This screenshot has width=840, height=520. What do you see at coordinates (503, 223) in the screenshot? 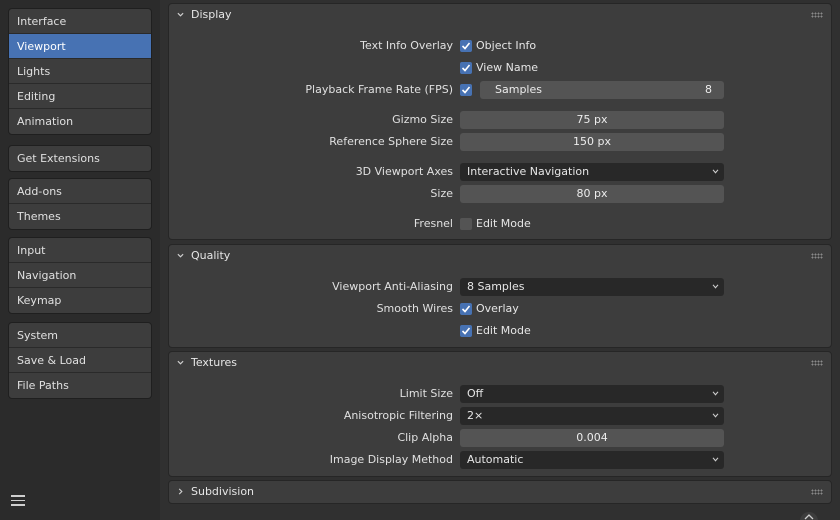
I see `fresnel-edit-mode-label: Edit Mode` at bounding box center [503, 223].